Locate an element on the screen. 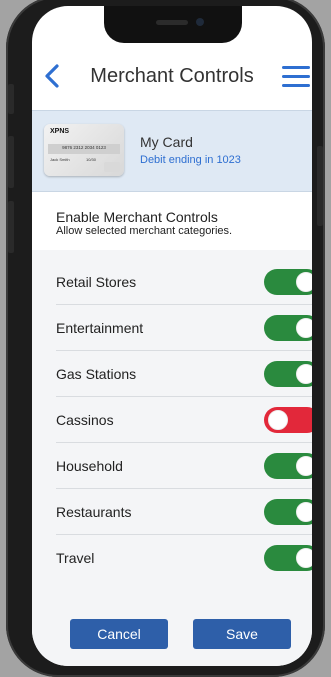 This screenshot has height=677, width=331. category-label: Travel is located at coordinates (75, 558).